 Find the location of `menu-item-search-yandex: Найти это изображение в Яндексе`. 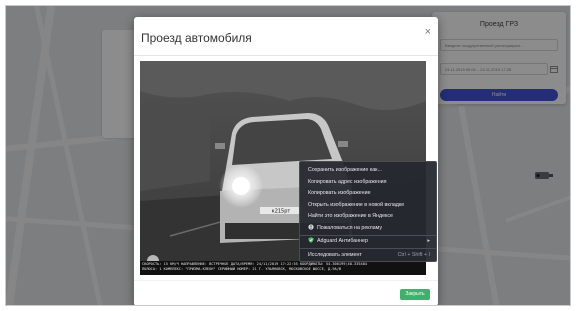

menu-item-search-yandex: Найти это изображение в Яндексе is located at coordinates (368, 217).